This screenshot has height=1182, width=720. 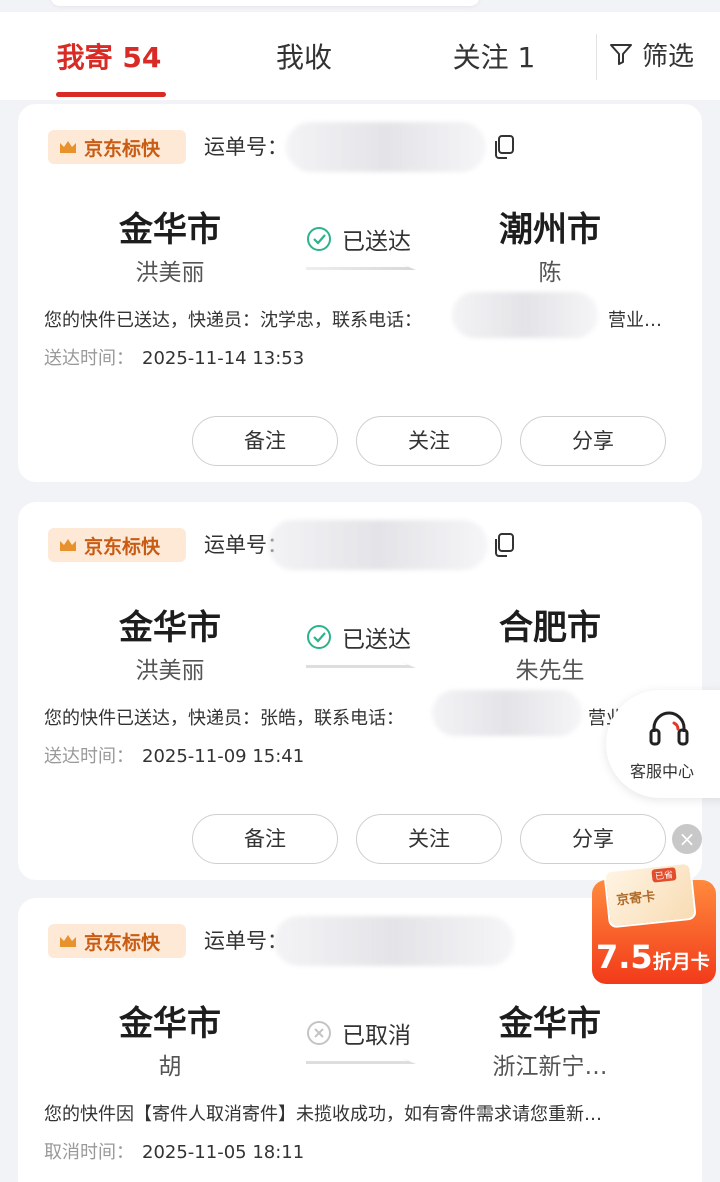 I want to click on tab-sent: 我寄 54, so click(x=109, y=58).